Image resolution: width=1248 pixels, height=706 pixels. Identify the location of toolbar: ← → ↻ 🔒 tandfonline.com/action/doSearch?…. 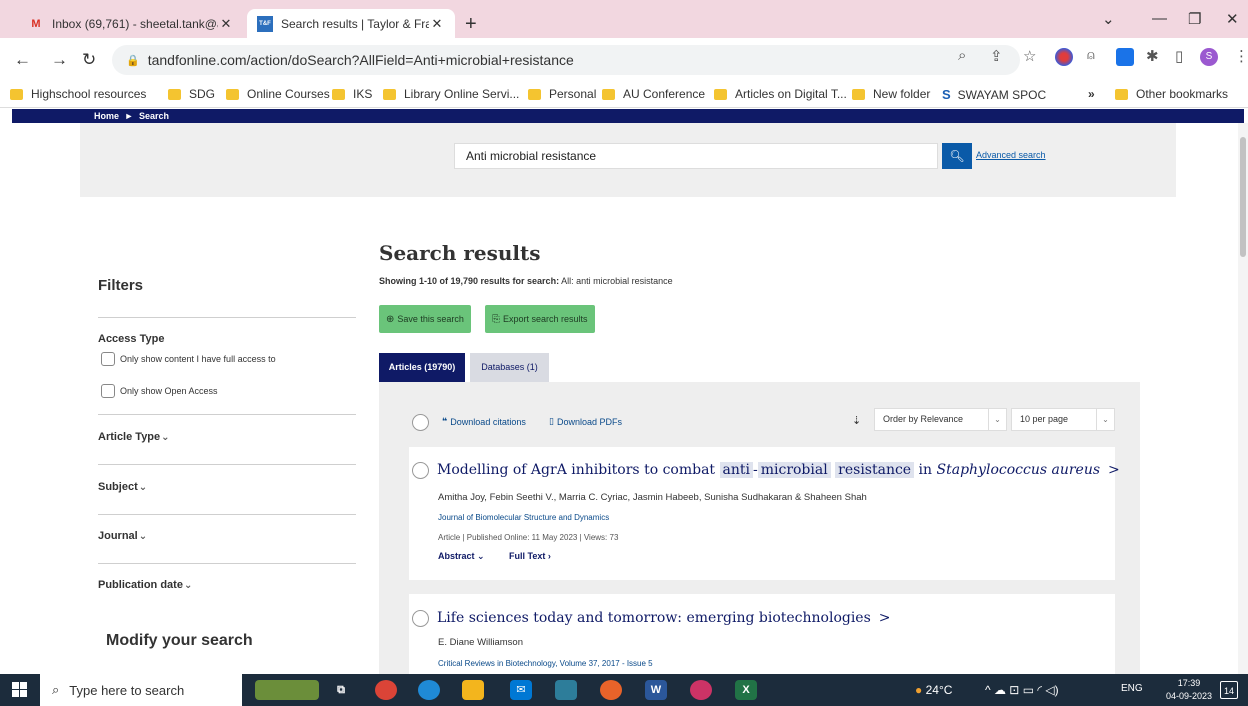
(624, 60).